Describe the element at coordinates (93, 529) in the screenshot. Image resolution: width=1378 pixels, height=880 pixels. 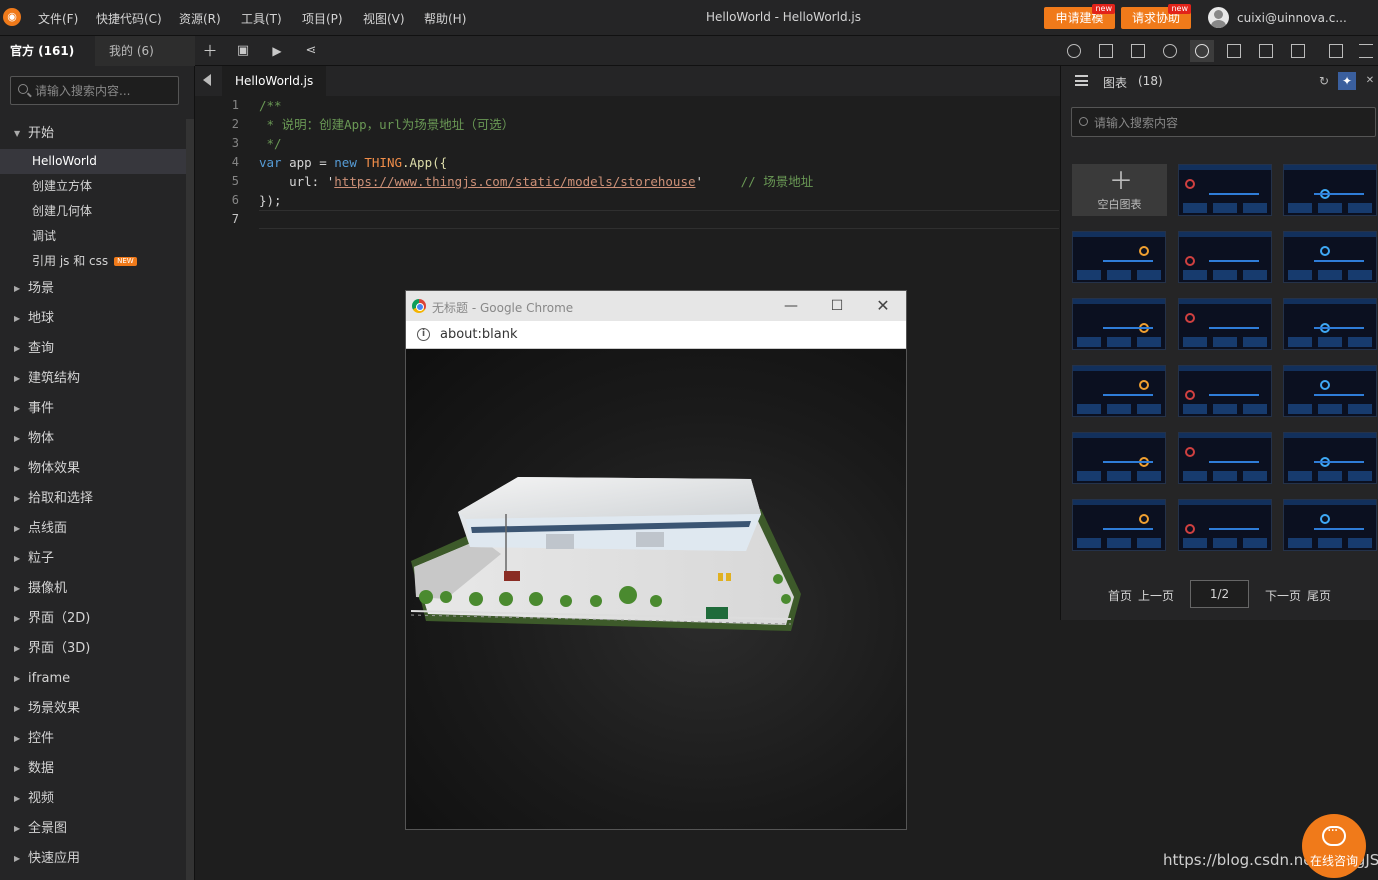
I see `tree-category: ▶ 点线面` at that location.